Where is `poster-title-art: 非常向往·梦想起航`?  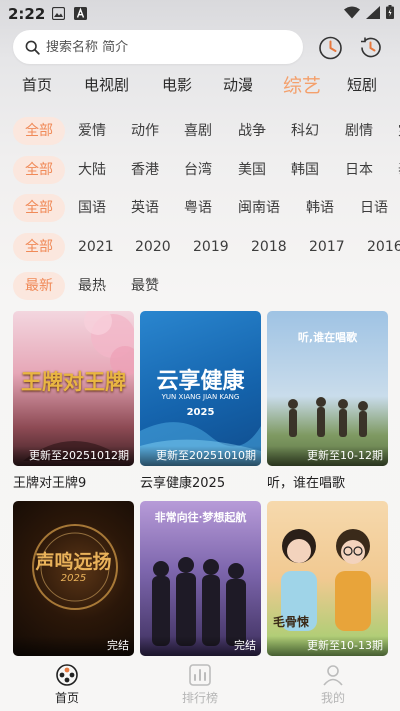 poster-title-art: 非常向往·梦想起航 is located at coordinates (200, 517).